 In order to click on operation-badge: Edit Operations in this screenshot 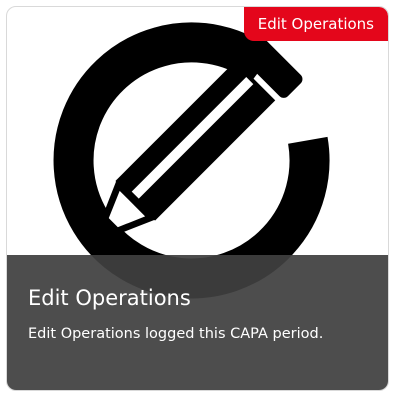, I will do `click(315, 24)`.